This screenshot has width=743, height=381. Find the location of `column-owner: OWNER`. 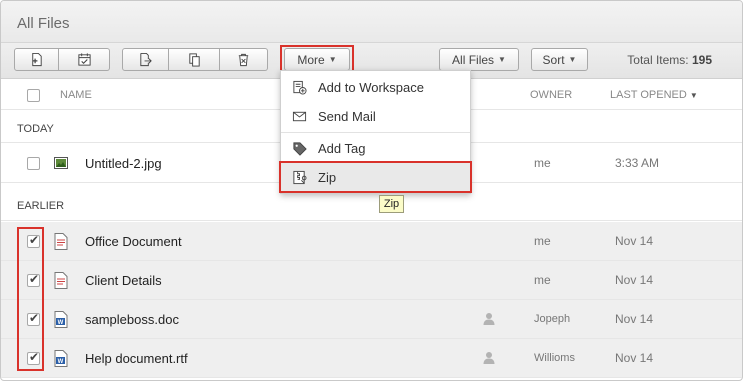

column-owner: OWNER is located at coordinates (551, 95).